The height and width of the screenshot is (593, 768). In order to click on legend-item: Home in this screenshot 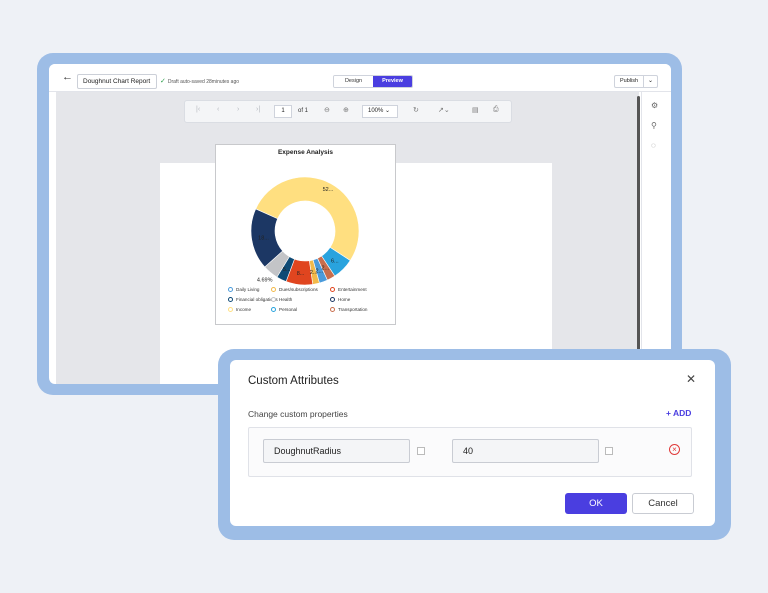, I will do `click(340, 300)`.